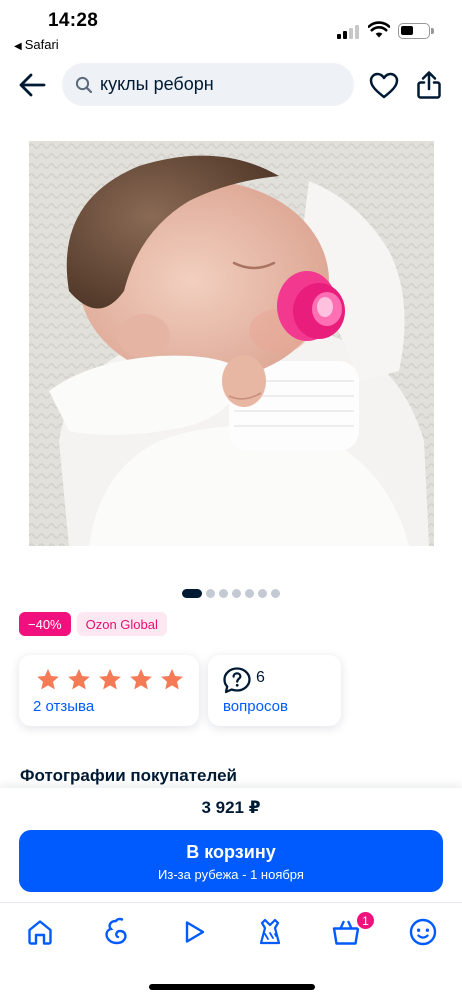 The image size is (462, 1000). What do you see at coordinates (416, 31) in the screenshot?
I see `battery-icon` at bounding box center [416, 31].